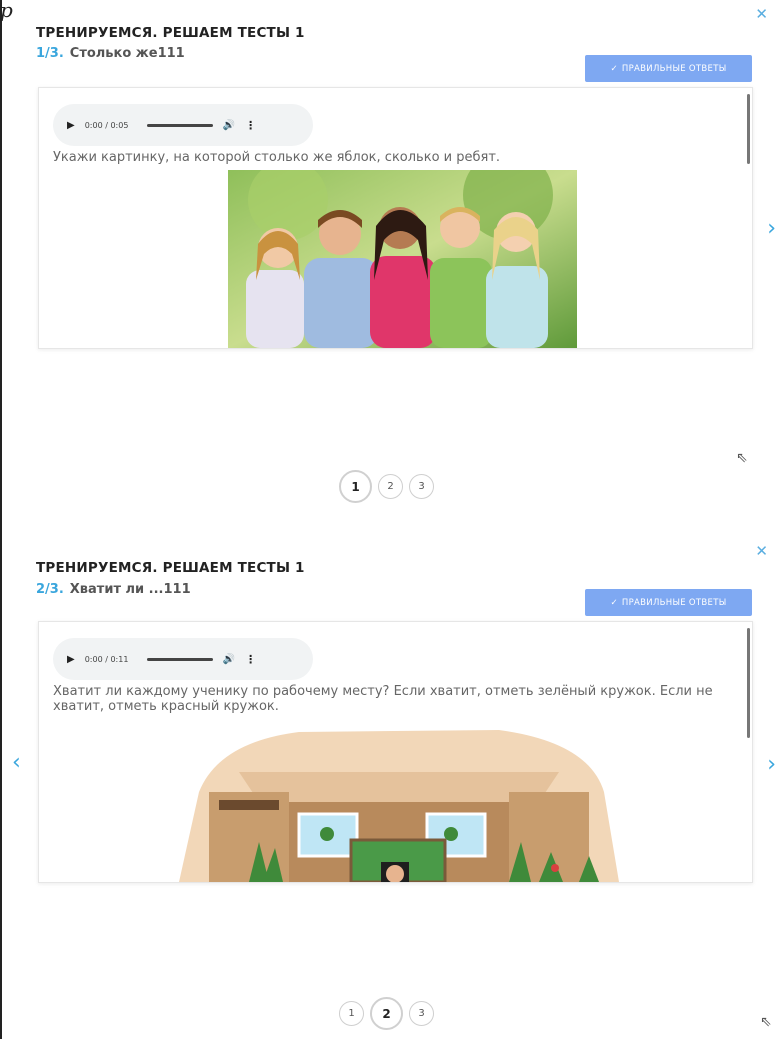  I want to click on audio-player: ▶ 0:00 / 0:05 🔊 ⋮, so click(183, 125).